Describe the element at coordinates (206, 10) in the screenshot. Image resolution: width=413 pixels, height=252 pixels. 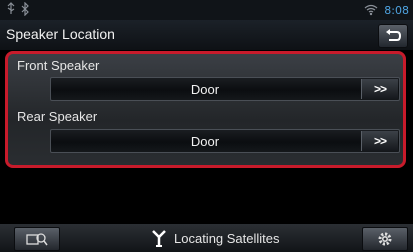
I see `status-bar: 8:08` at that location.